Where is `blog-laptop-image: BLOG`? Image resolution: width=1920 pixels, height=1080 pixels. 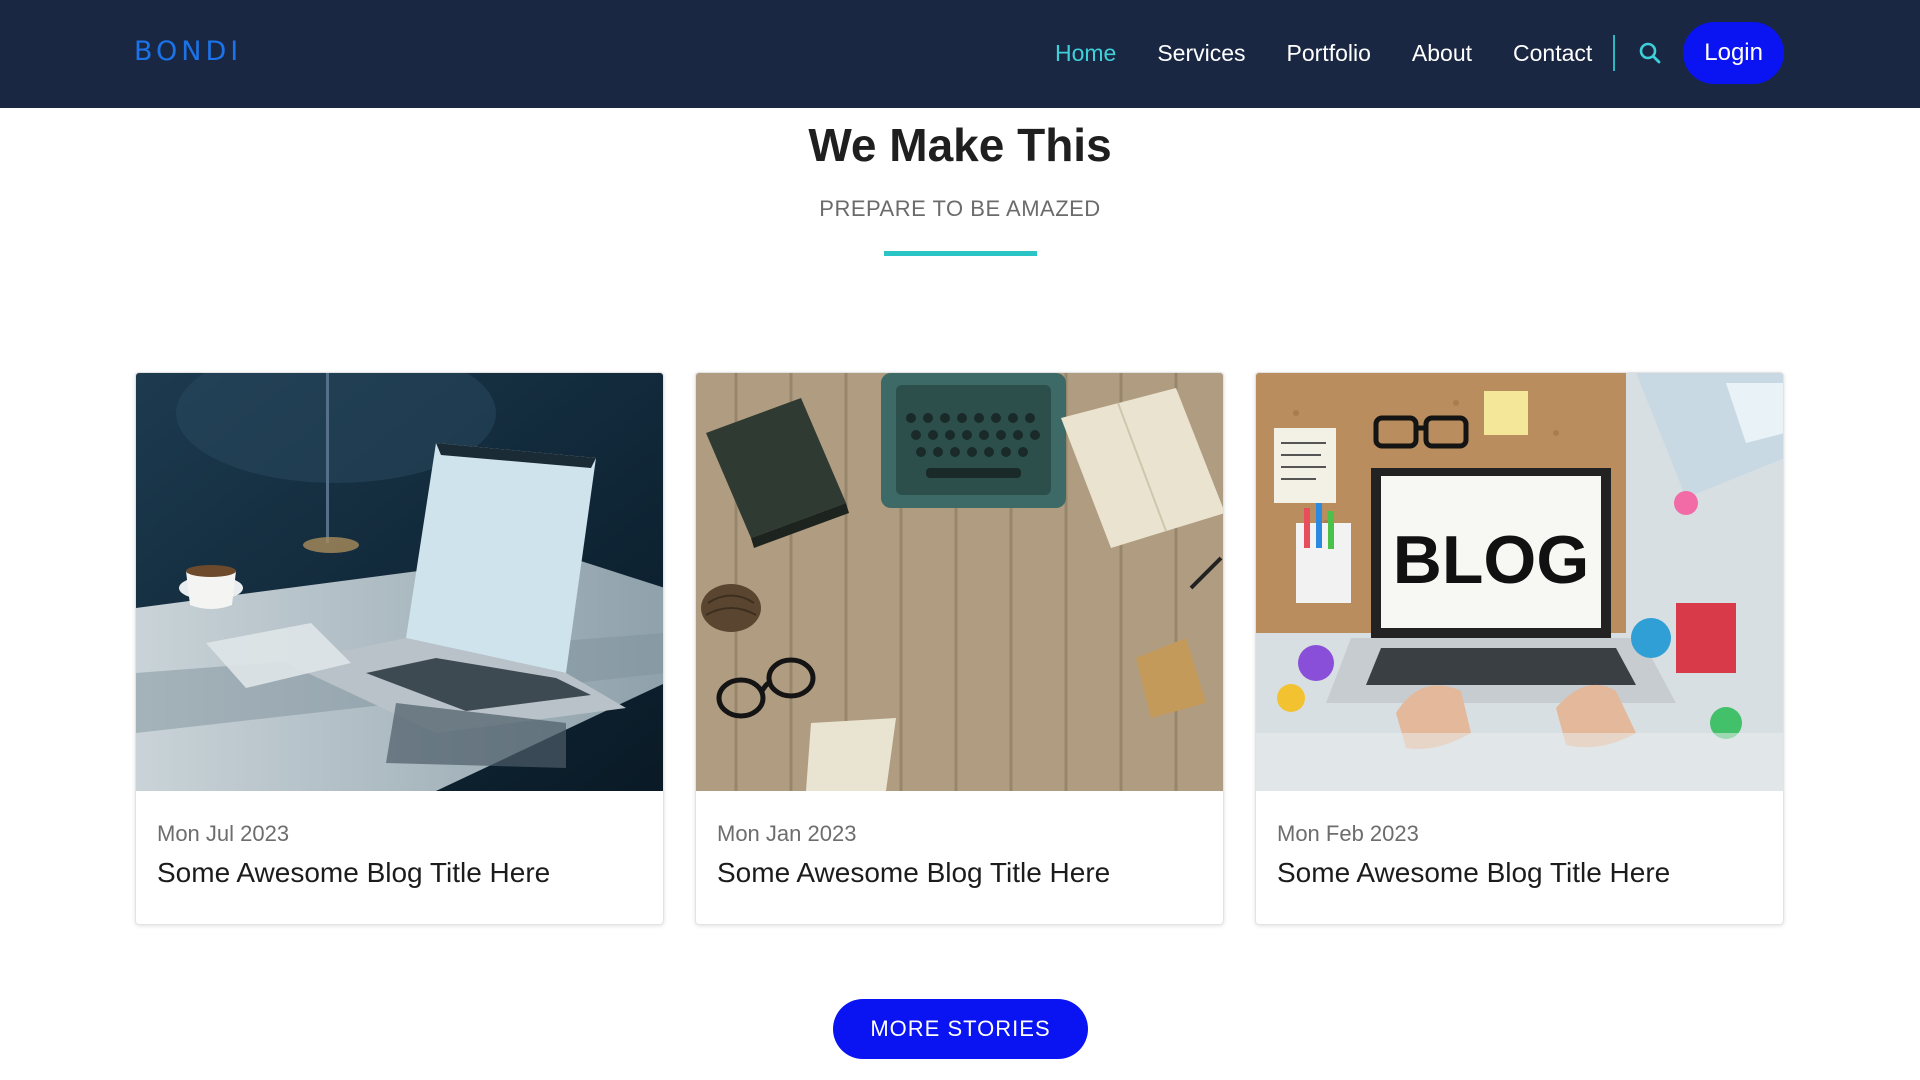 blog-laptop-image: BLOG is located at coordinates (1519, 582).